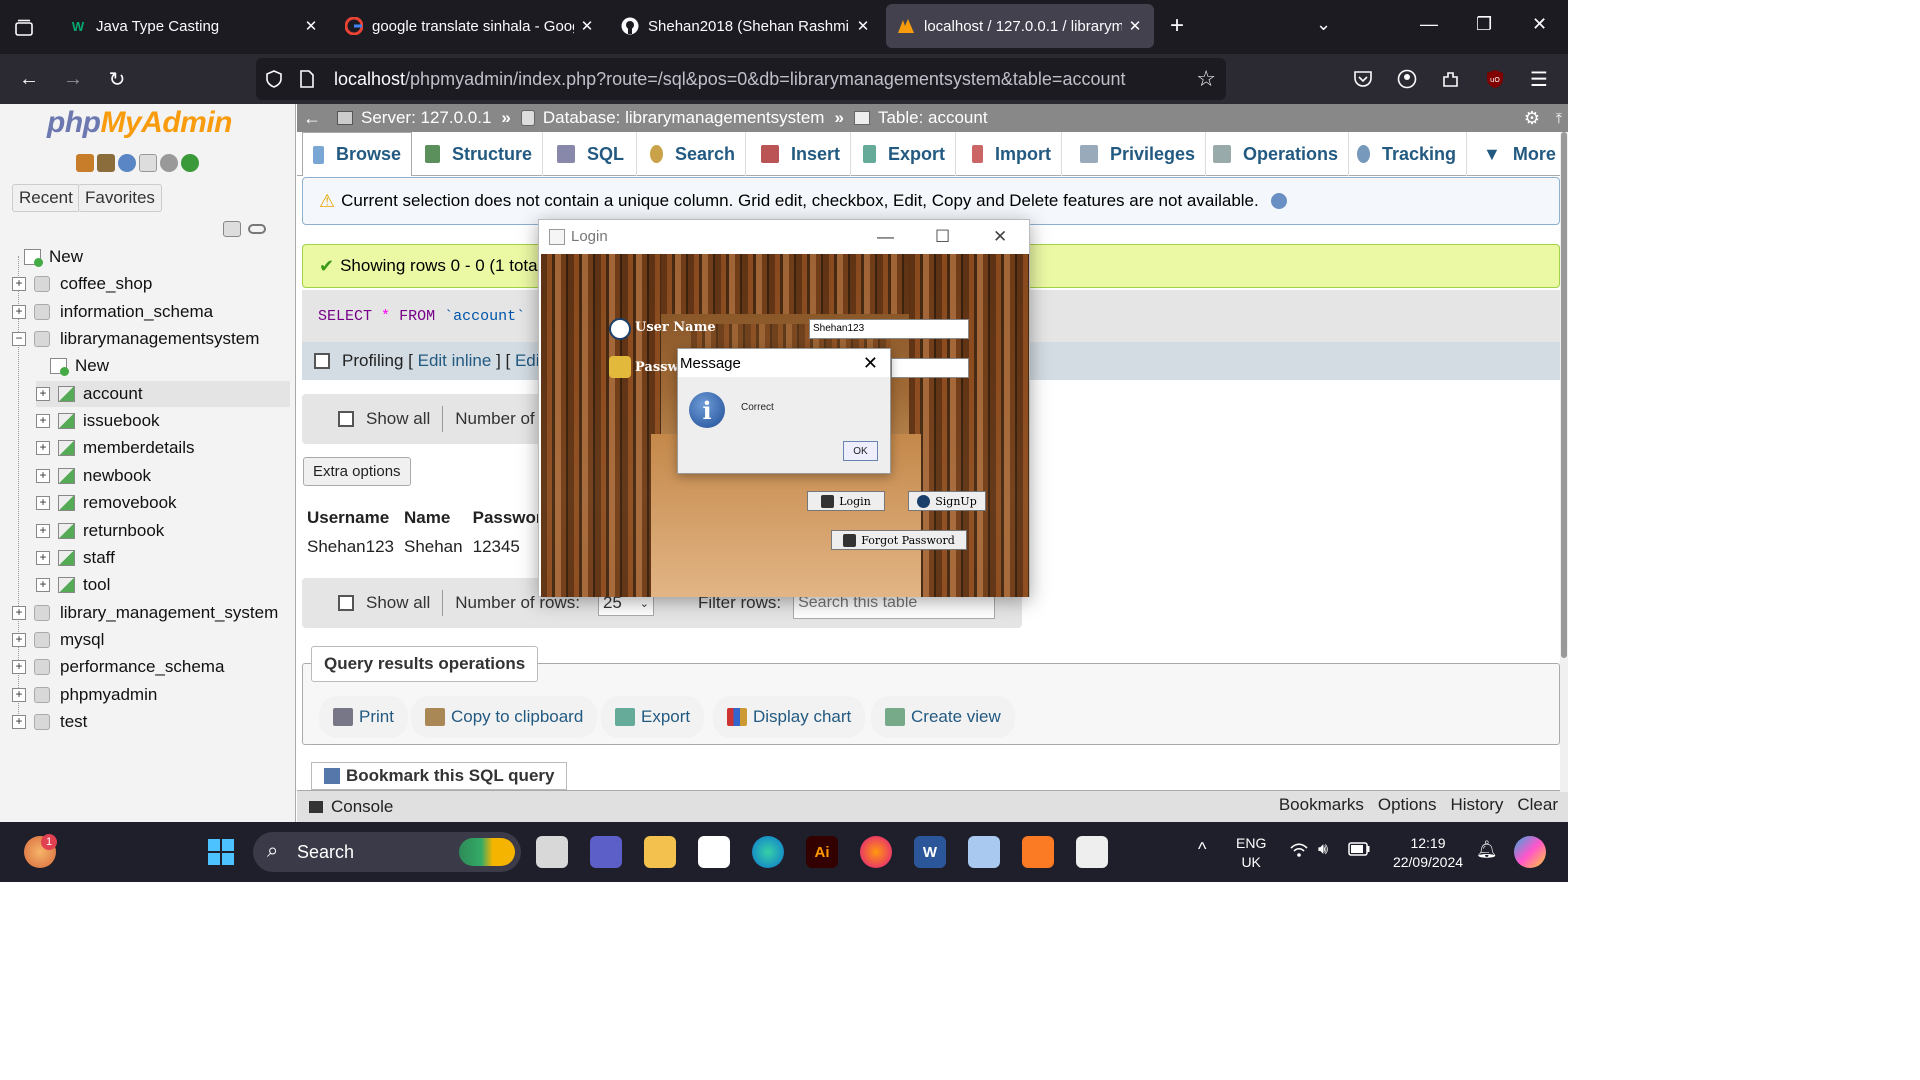 Image resolution: width=1920 pixels, height=1080 pixels. I want to click on console-clear-link: Clear, so click(1537, 805).